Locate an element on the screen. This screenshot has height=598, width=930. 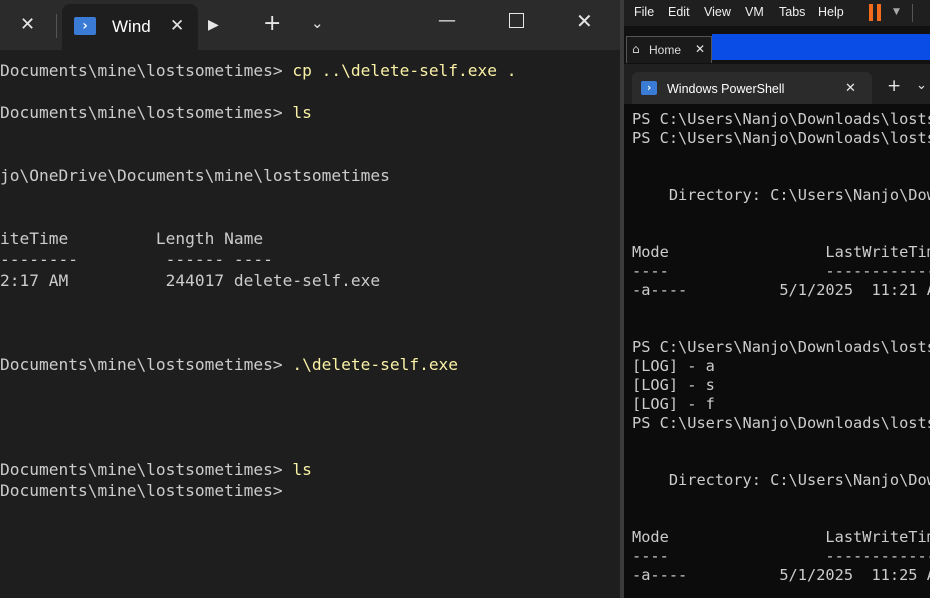
home-tab-label: Home is located at coordinates (665, 50).